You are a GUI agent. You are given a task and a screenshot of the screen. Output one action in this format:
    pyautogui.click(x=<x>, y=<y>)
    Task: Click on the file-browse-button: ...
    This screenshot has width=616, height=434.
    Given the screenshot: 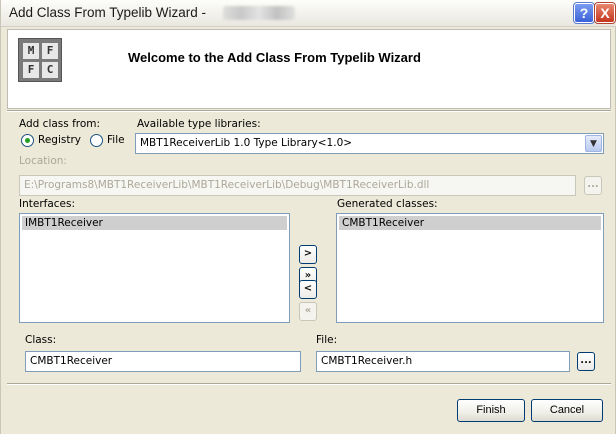 What is the action you would take?
    pyautogui.click(x=586, y=361)
    